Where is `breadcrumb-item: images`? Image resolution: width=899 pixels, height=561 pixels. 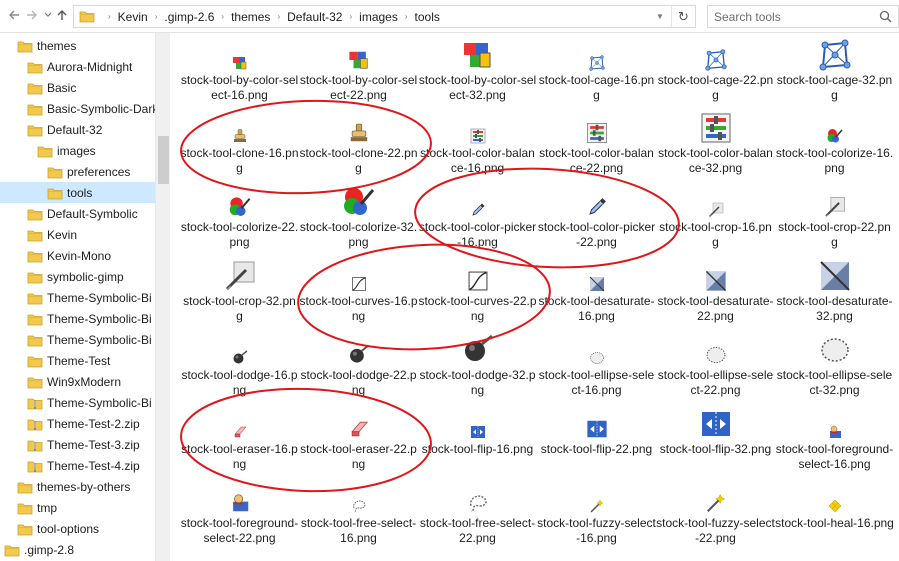
breadcrumb-item: images is located at coordinates (378, 17).